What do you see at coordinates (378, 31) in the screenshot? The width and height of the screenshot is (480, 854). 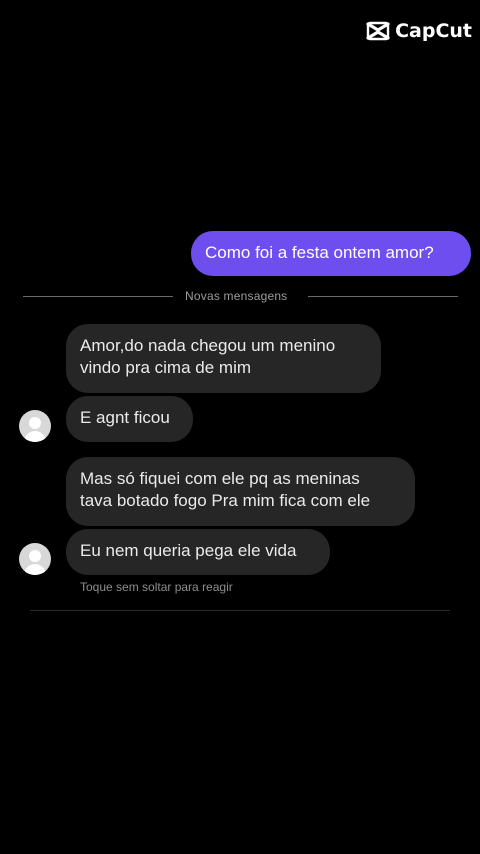 I see `capcut-logo-icon` at bounding box center [378, 31].